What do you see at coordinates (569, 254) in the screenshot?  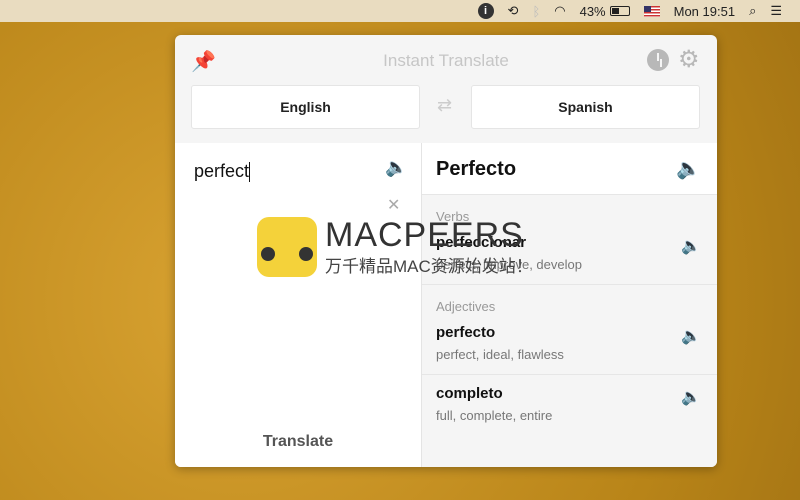 I see `list-item: perfeccionar perfect, improve, develop 🔈` at bounding box center [569, 254].